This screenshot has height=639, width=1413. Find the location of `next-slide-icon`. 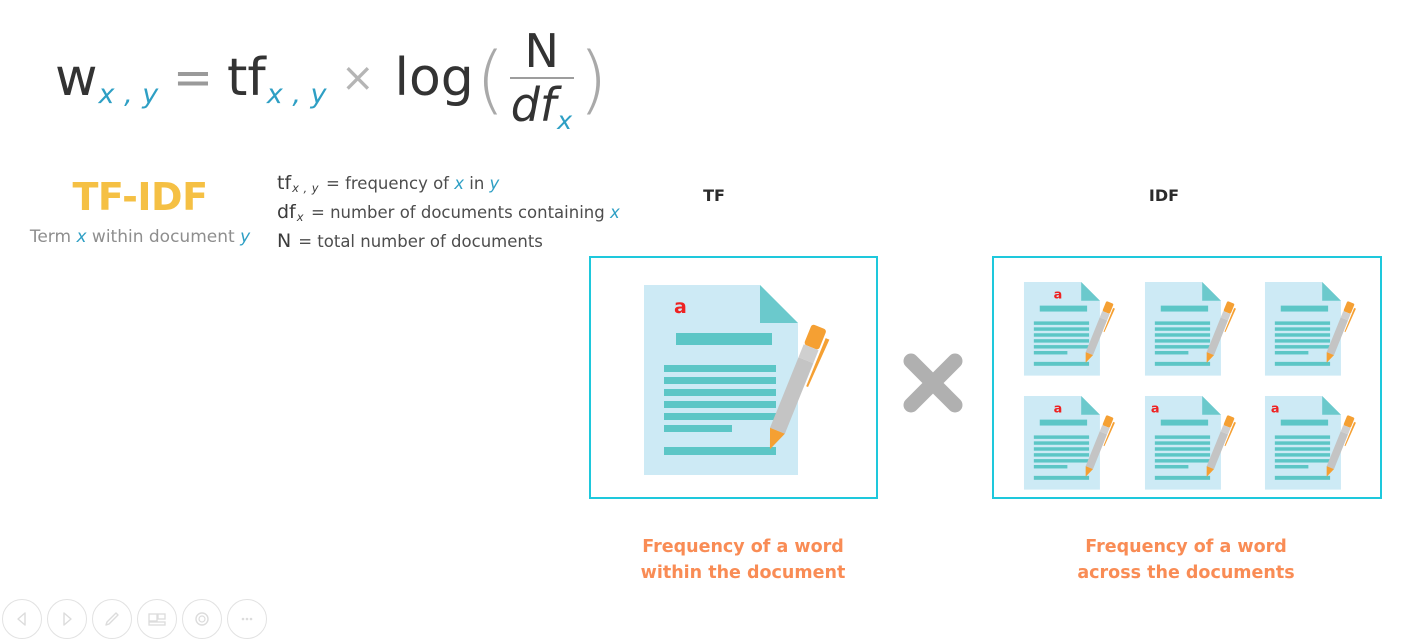

next-slide-icon is located at coordinates (67, 619).